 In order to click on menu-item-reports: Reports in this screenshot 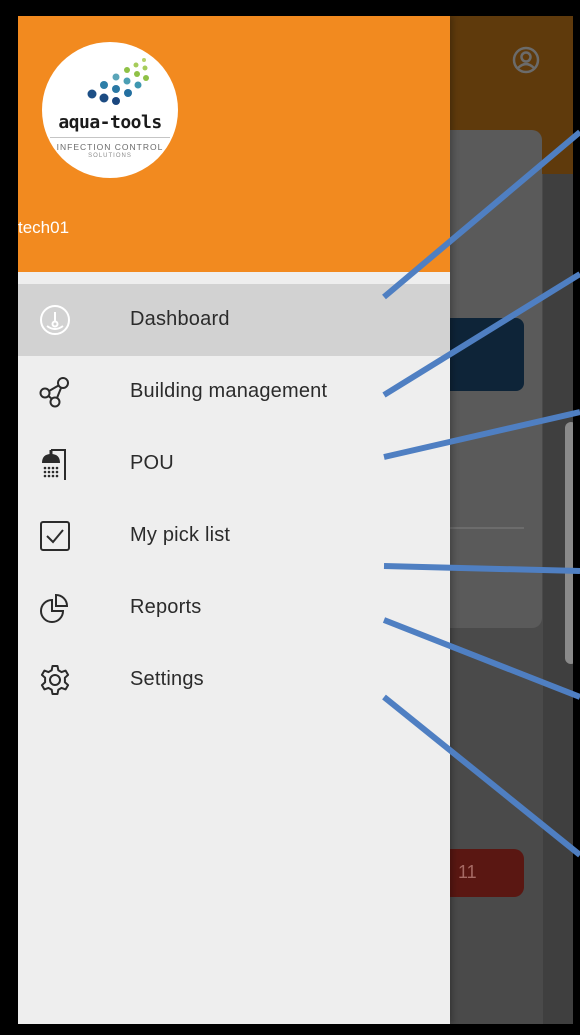, I will do `click(234, 608)`.